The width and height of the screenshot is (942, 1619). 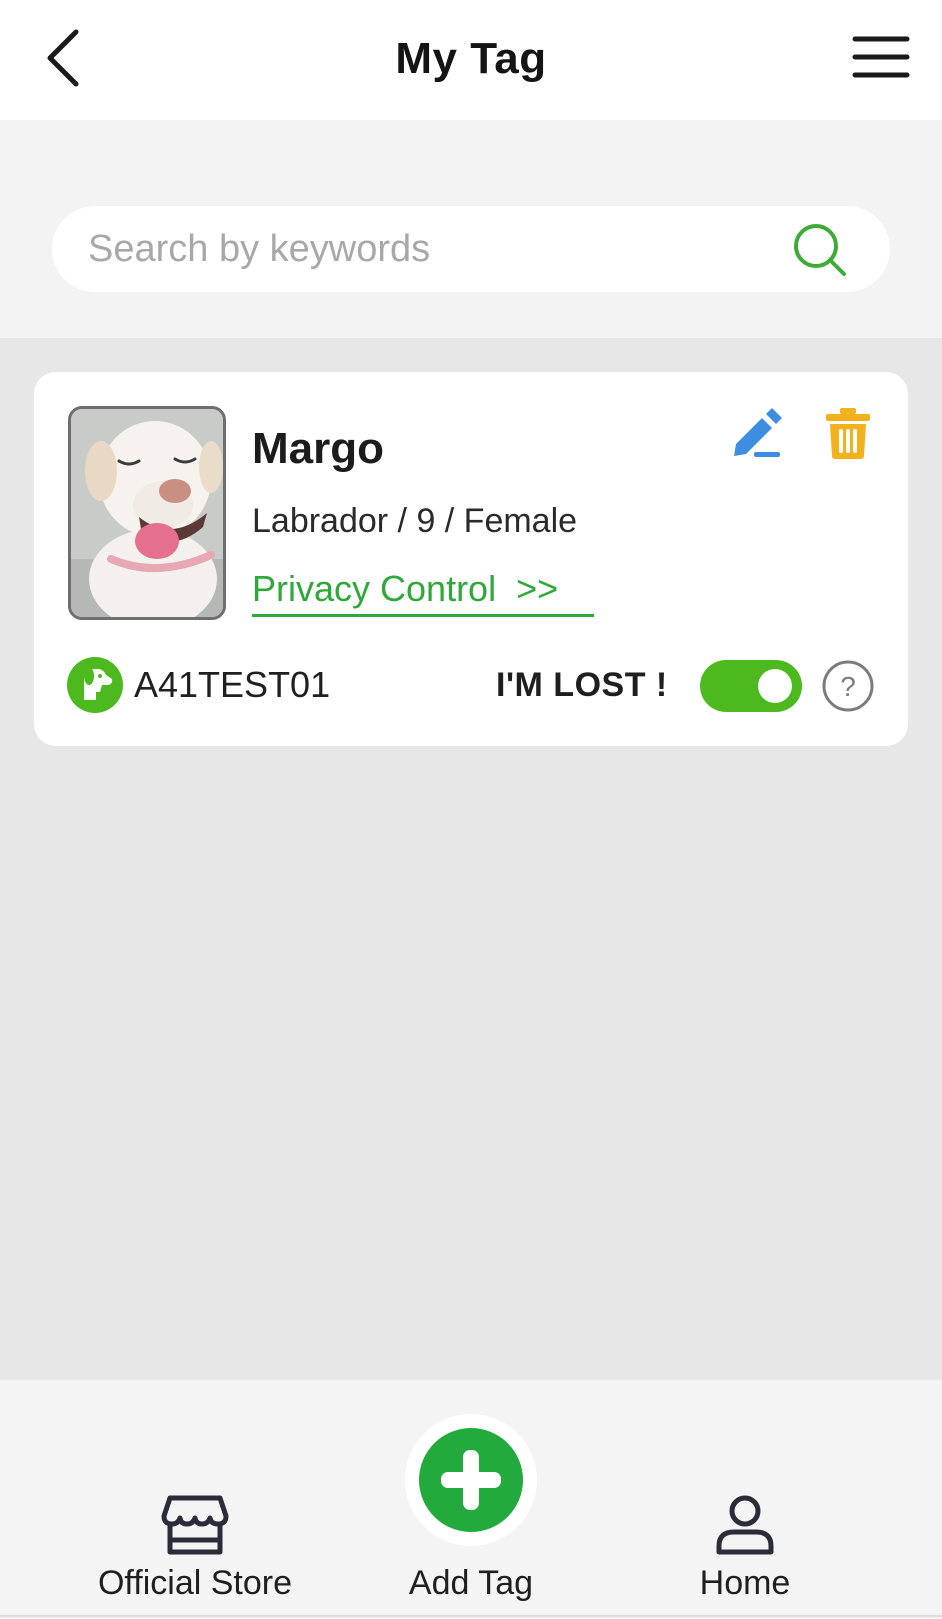 I want to click on edit-button, so click(x=757, y=433).